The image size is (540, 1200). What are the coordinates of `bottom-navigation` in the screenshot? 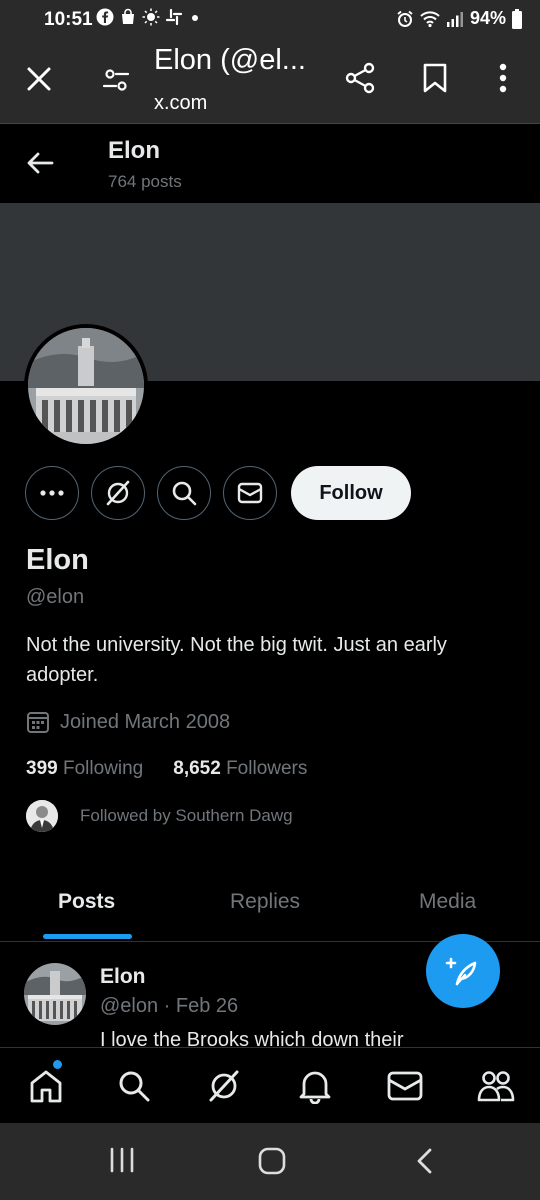 It's located at (270, 1085).